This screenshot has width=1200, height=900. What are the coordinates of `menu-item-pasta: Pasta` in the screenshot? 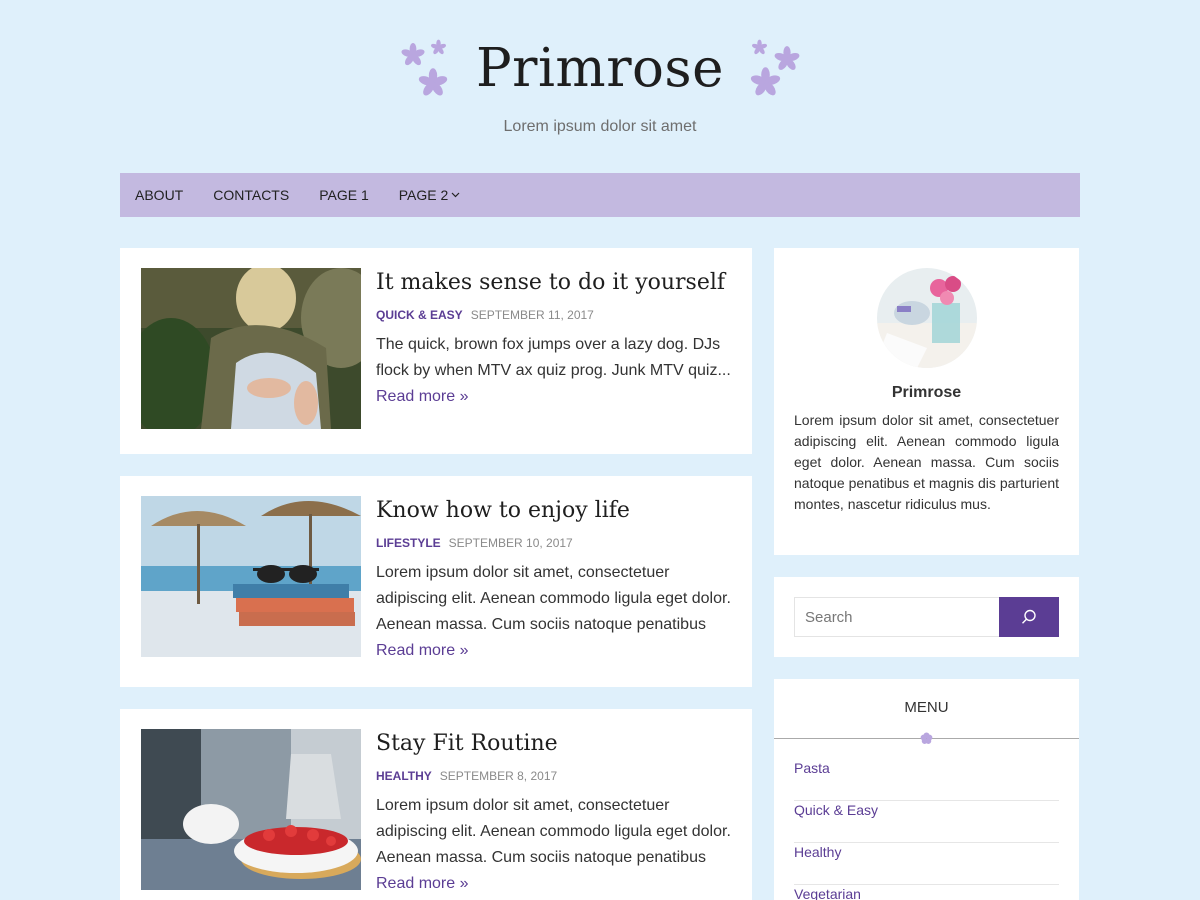 It's located at (926, 780).